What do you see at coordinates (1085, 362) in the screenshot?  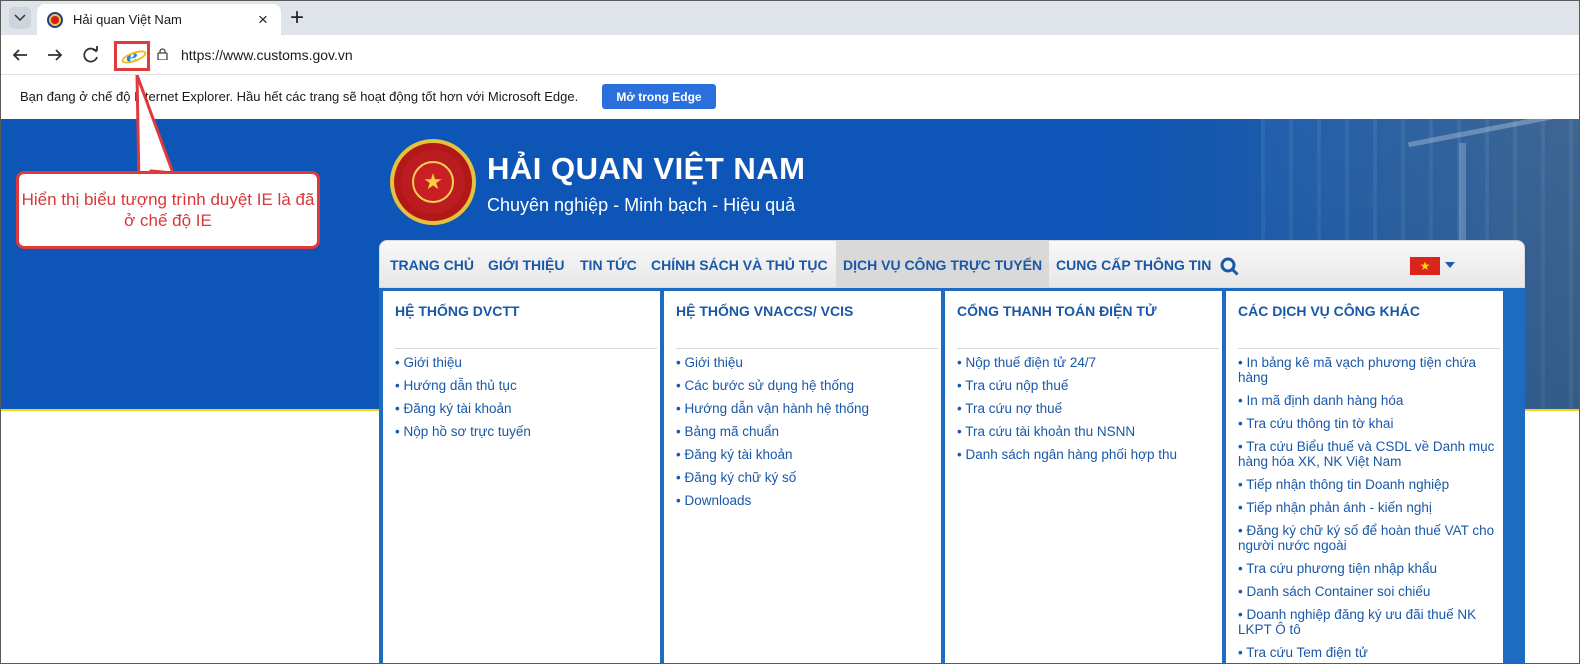 I see `service-link: Nộp thuế điện tử 24/7` at bounding box center [1085, 362].